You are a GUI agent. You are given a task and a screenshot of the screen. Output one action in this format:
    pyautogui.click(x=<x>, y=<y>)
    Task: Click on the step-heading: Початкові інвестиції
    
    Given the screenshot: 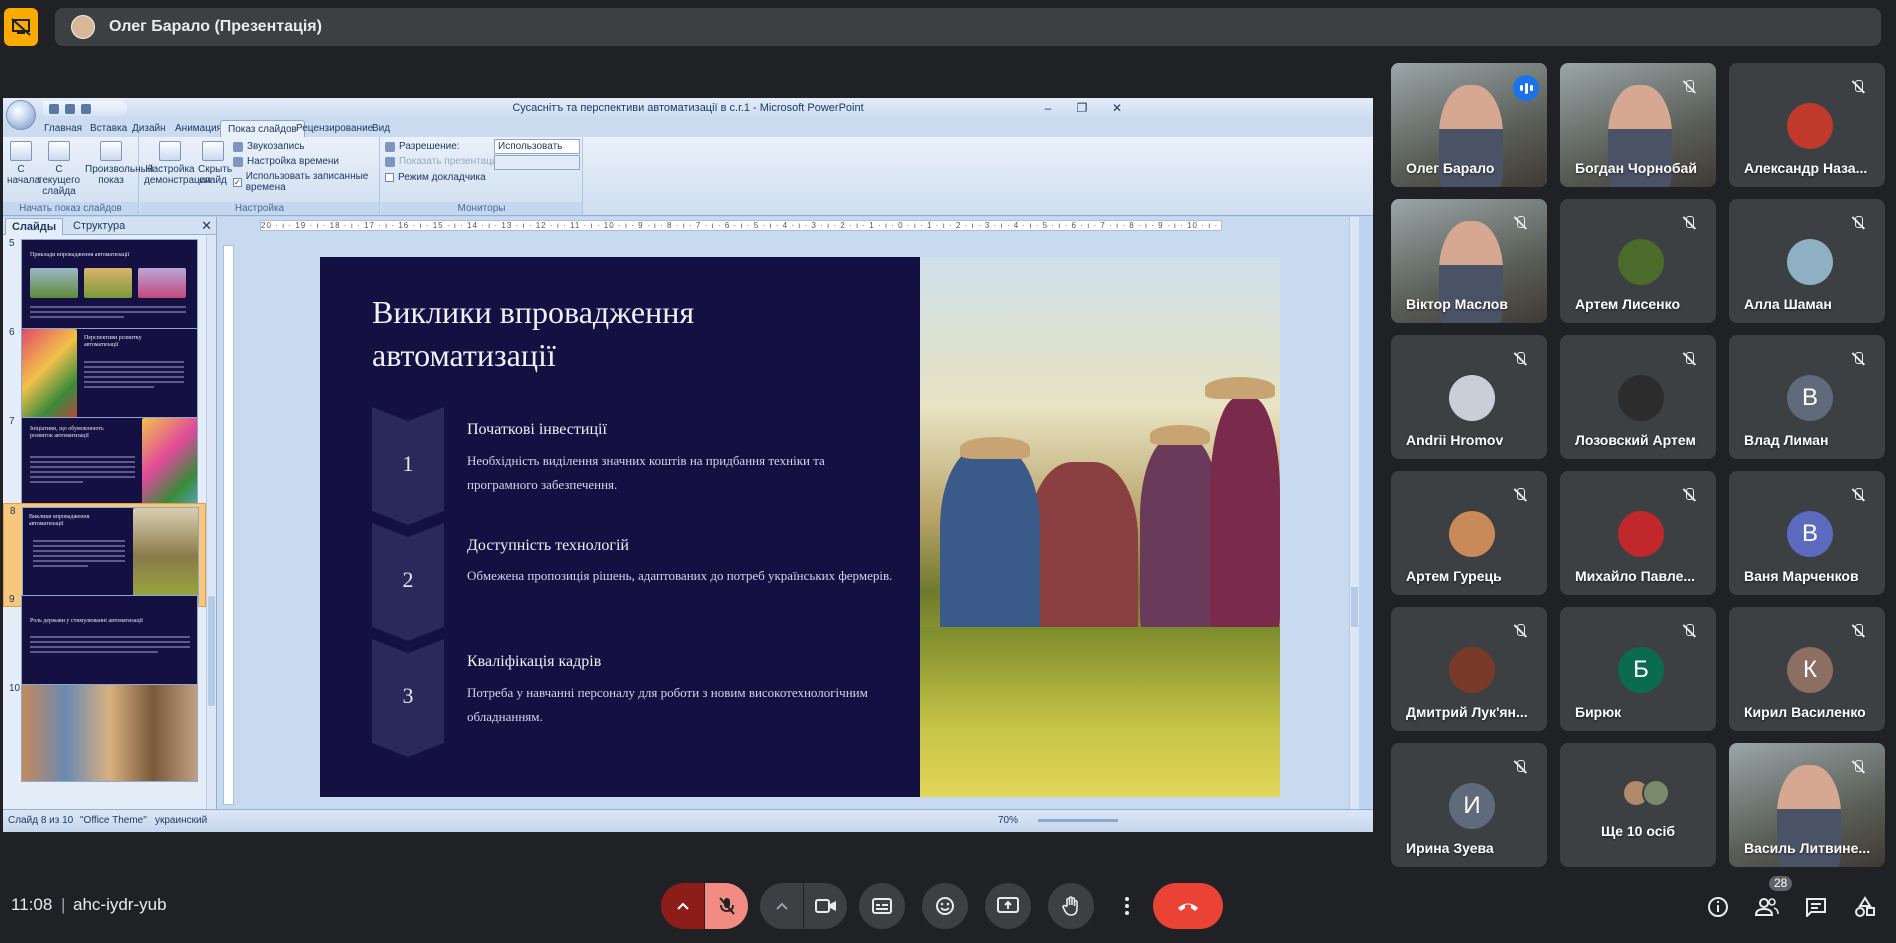 What is the action you would take?
    pyautogui.click(x=537, y=429)
    